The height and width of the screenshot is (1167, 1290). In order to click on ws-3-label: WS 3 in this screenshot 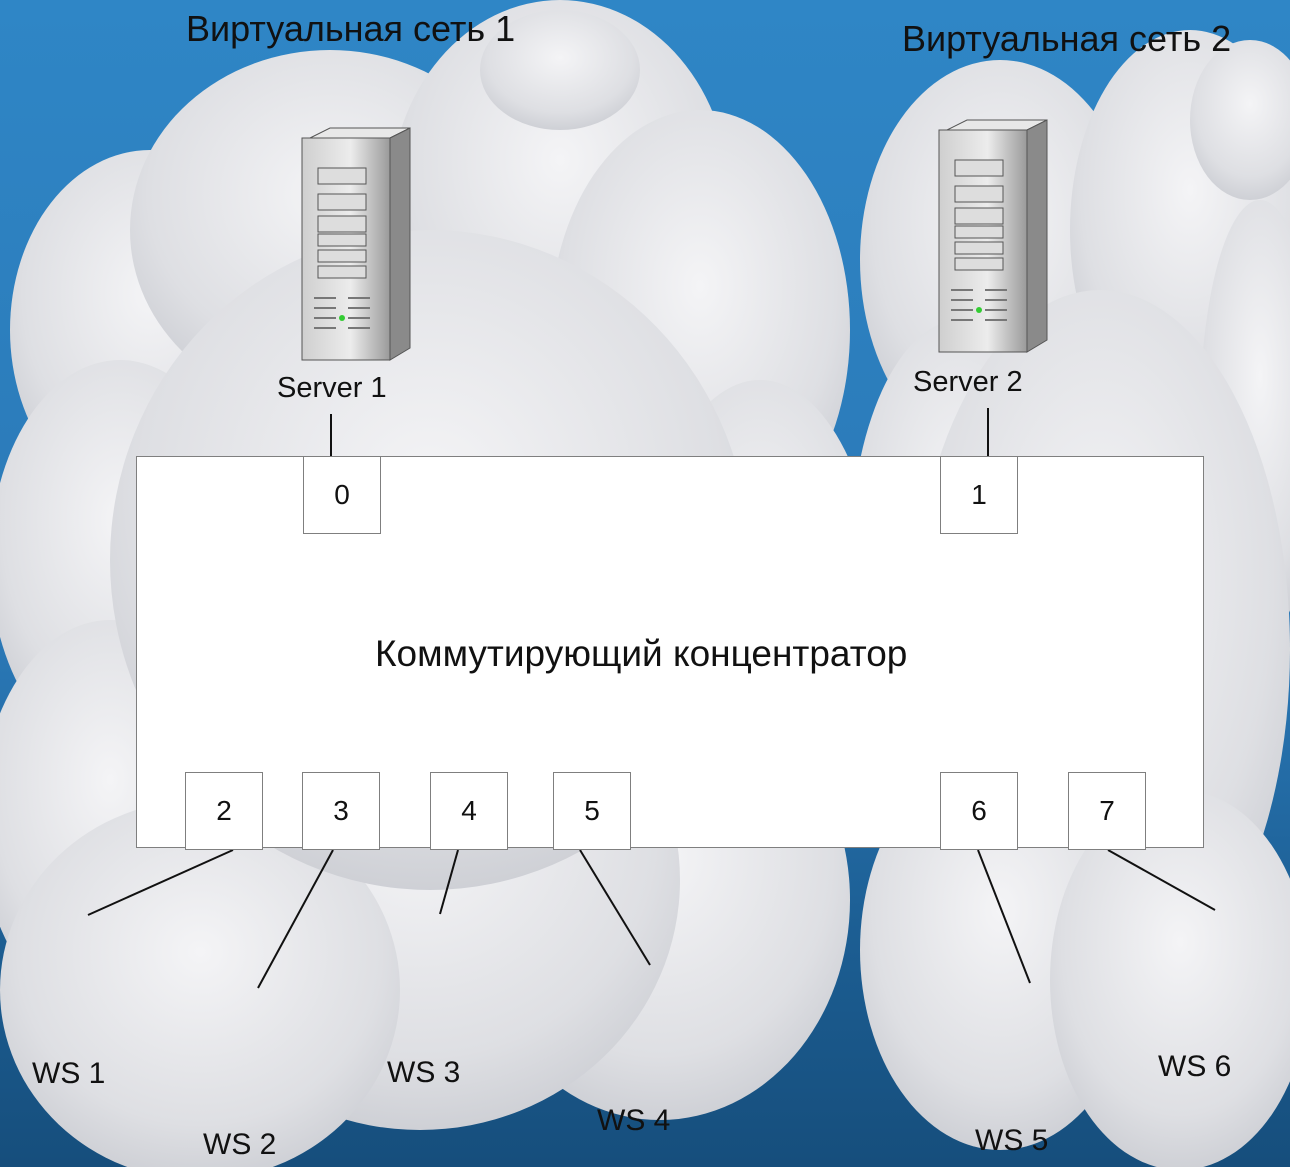, I will do `click(424, 1072)`.